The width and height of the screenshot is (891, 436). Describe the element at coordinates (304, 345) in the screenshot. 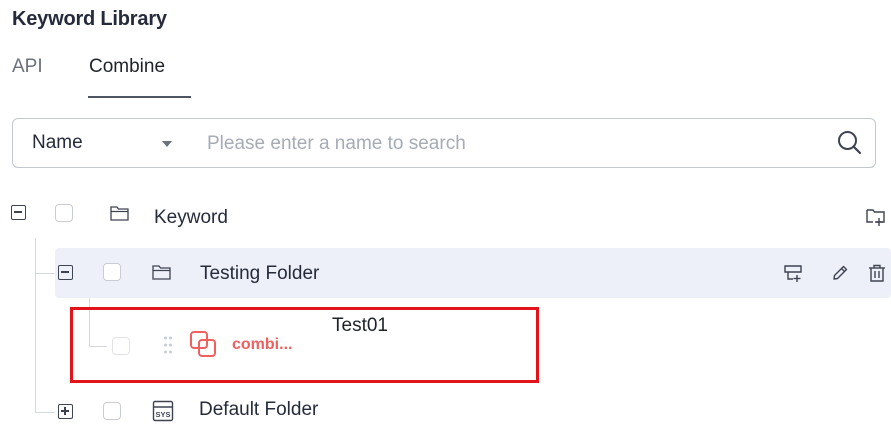

I see `annotation-highlight-box` at that location.